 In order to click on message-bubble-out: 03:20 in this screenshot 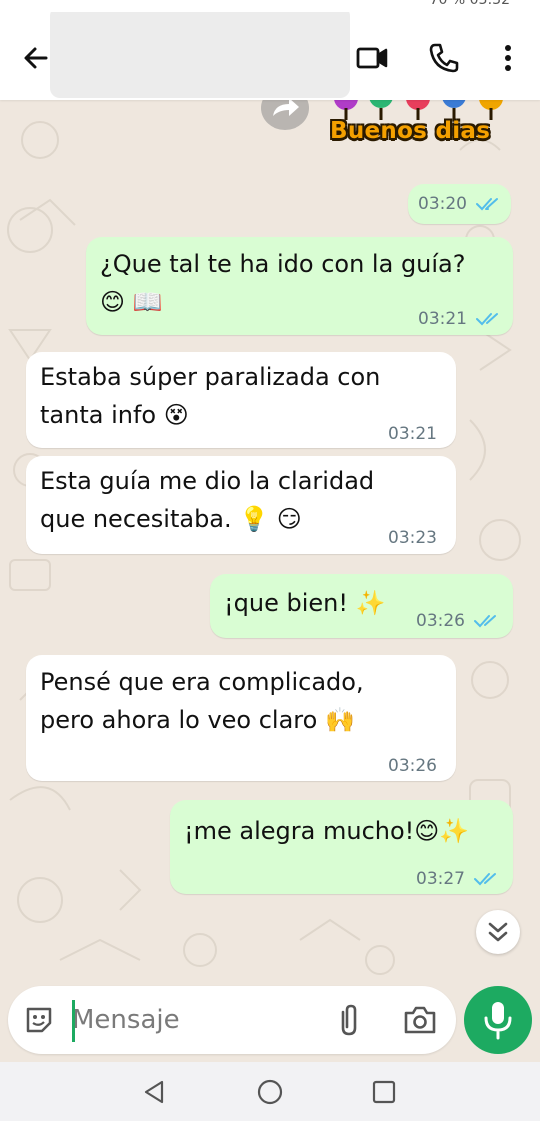, I will do `click(459, 204)`.